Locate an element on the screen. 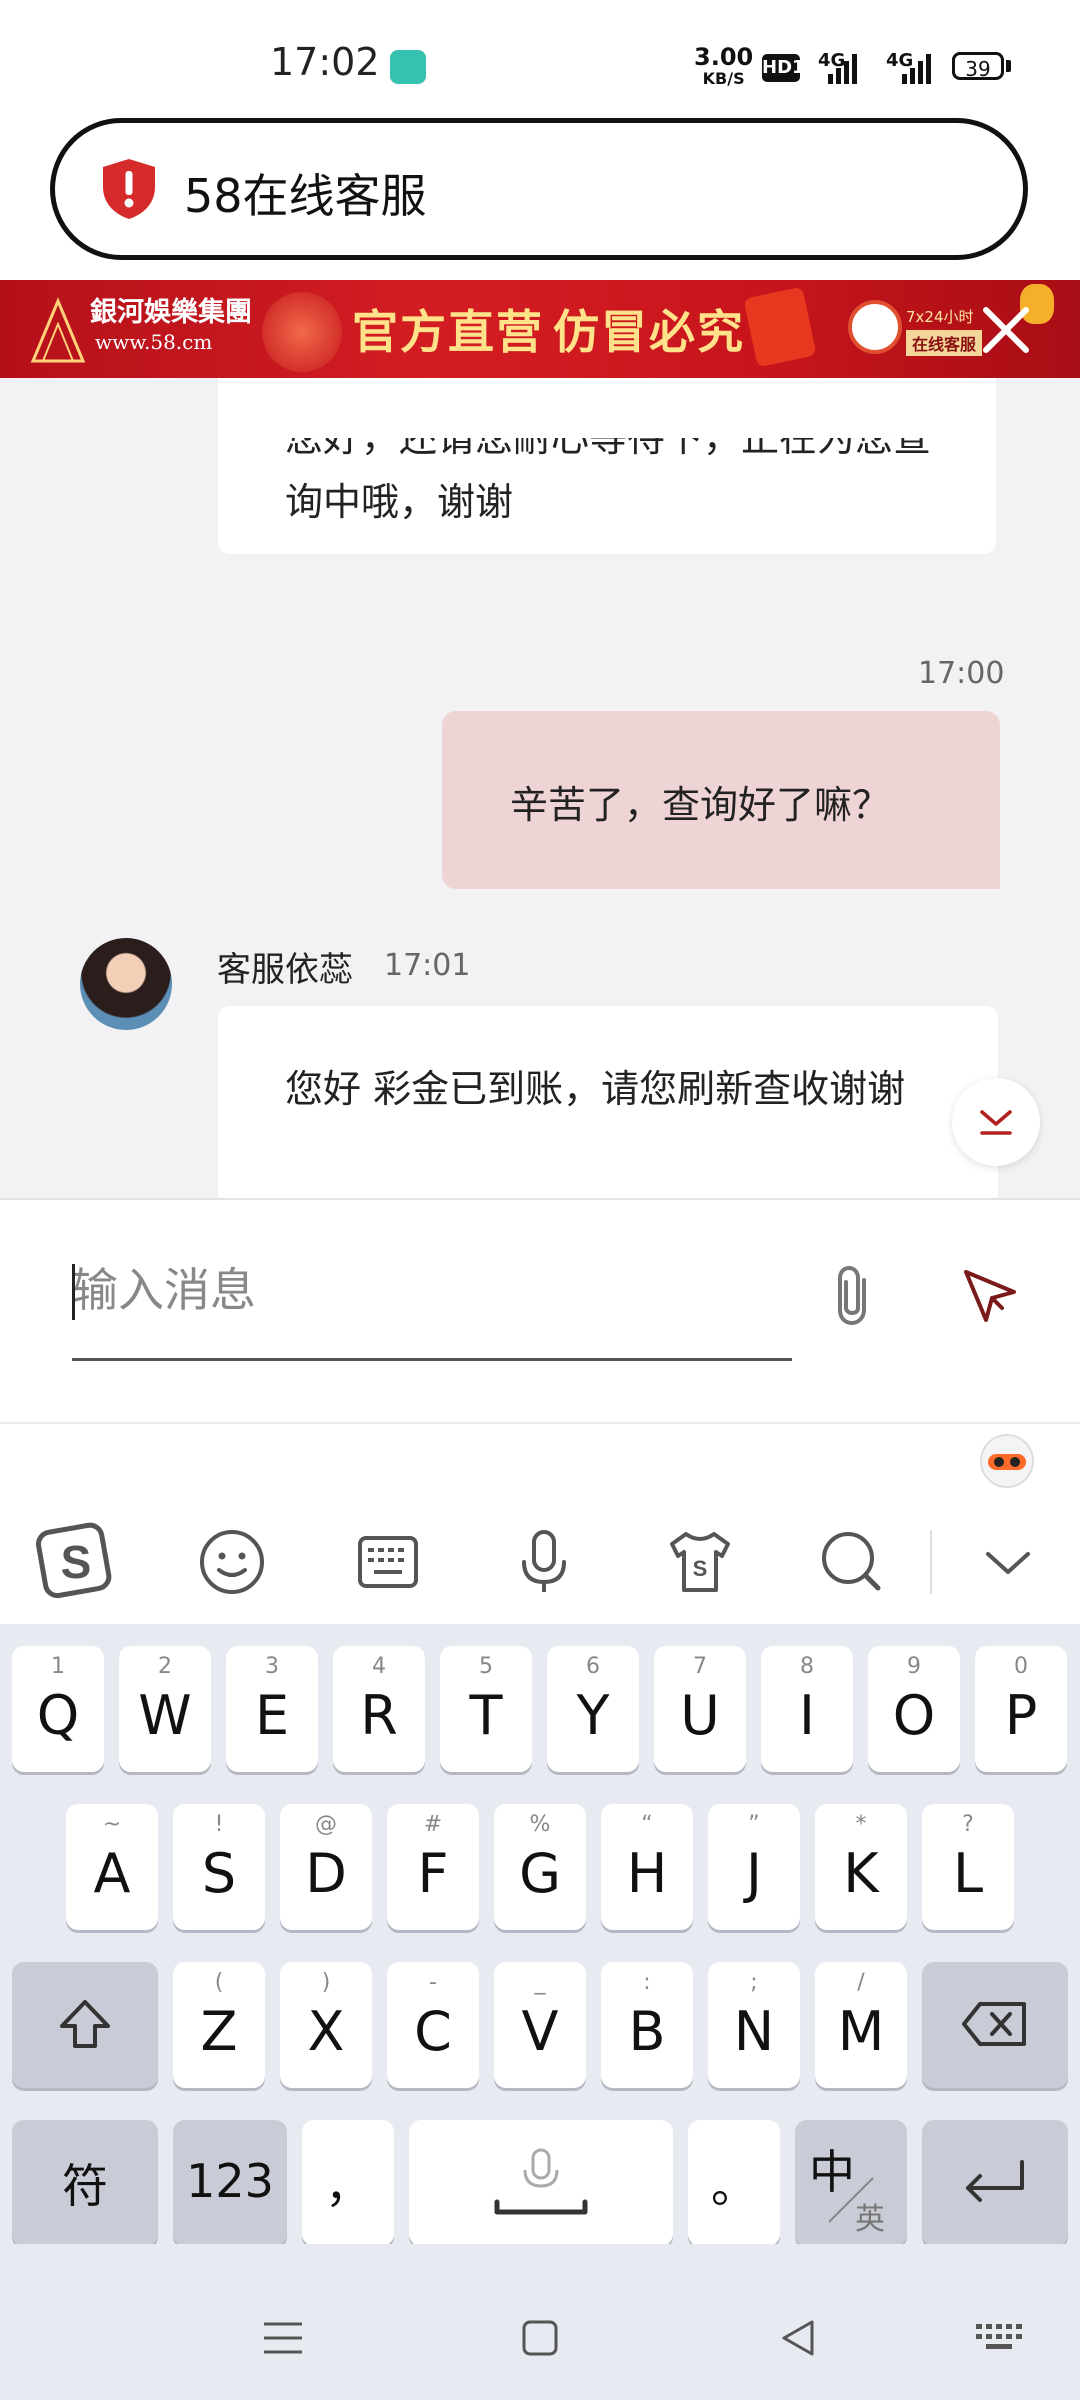 This screenshot has width=1080, height=2400. network-speed: 3.00 KB/S is located at coordinates (723, 67).